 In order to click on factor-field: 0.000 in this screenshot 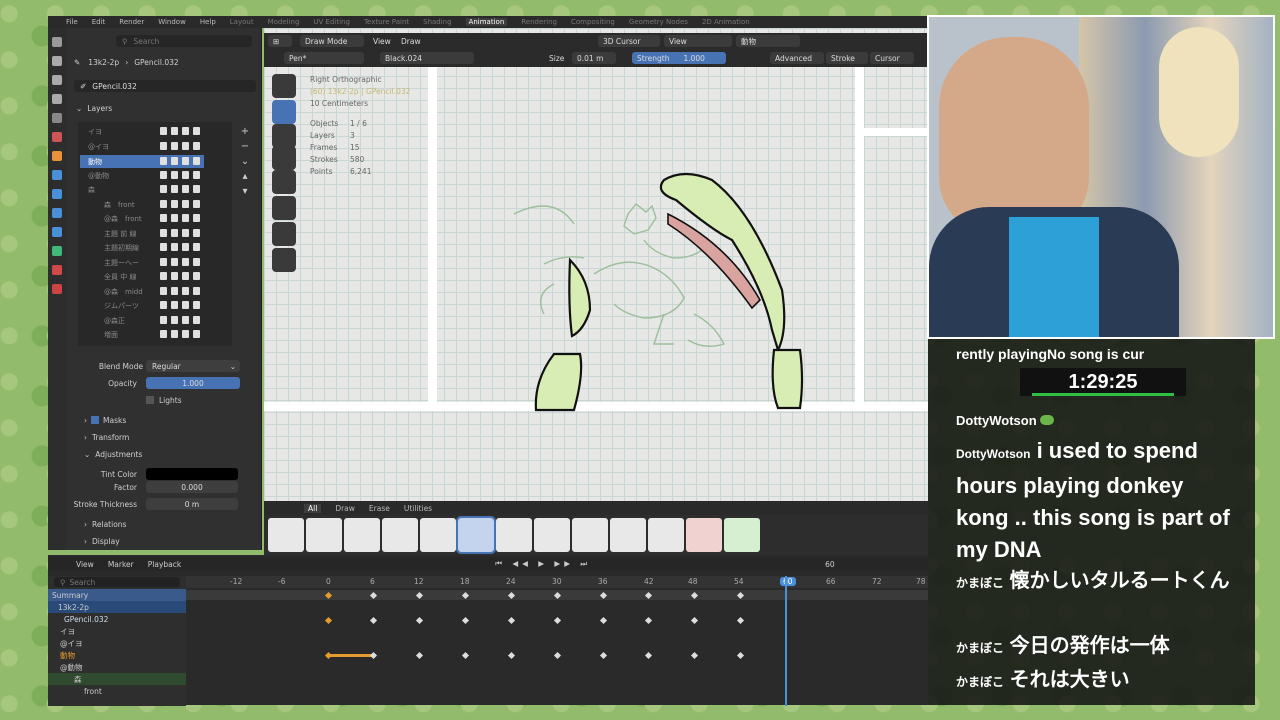, I will do `click(192, 487)`.